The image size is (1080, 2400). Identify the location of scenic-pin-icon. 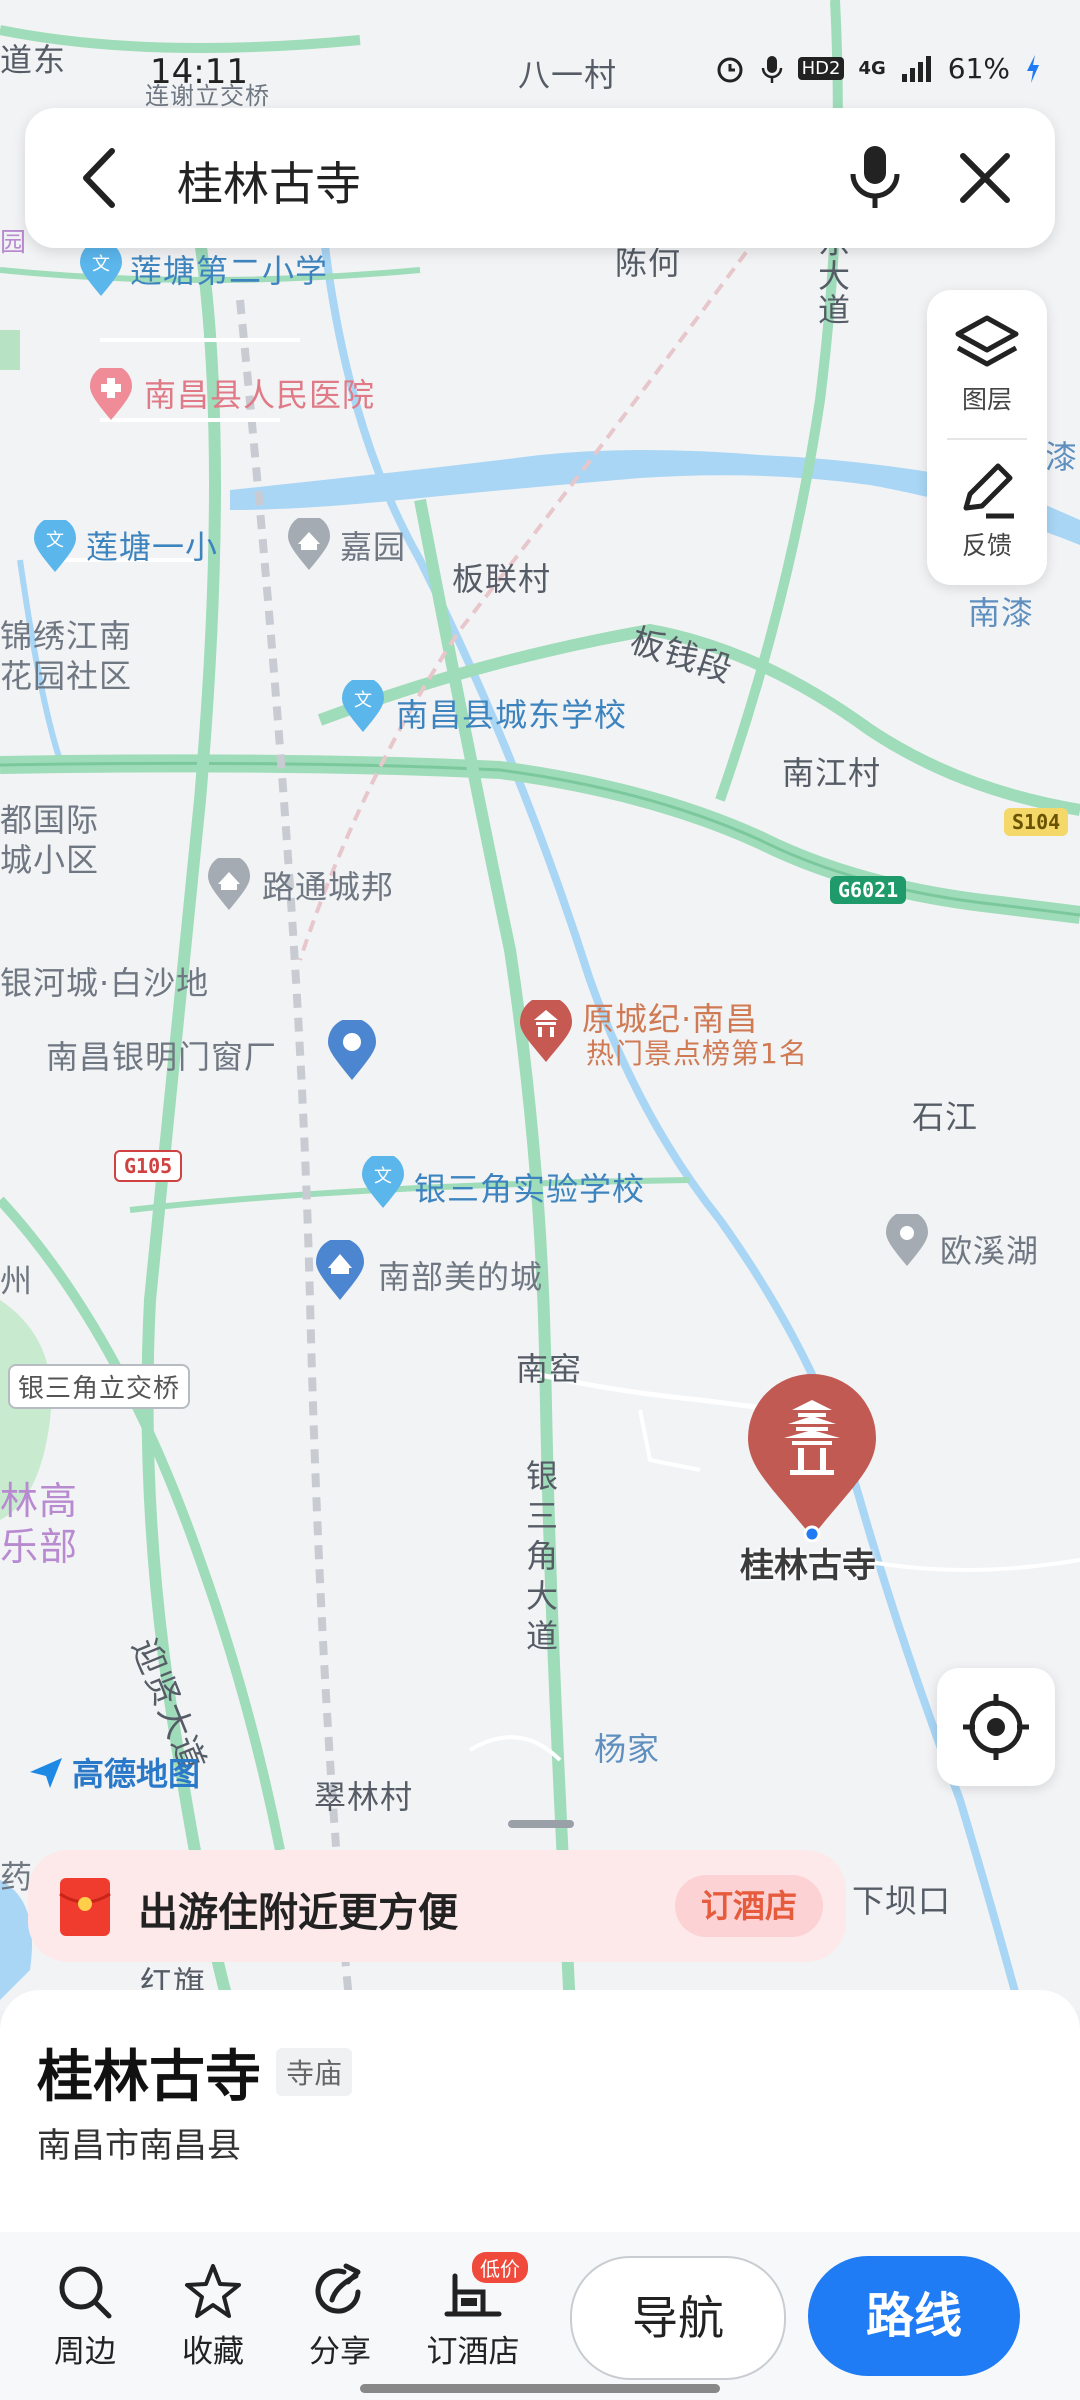
(546, 1030).